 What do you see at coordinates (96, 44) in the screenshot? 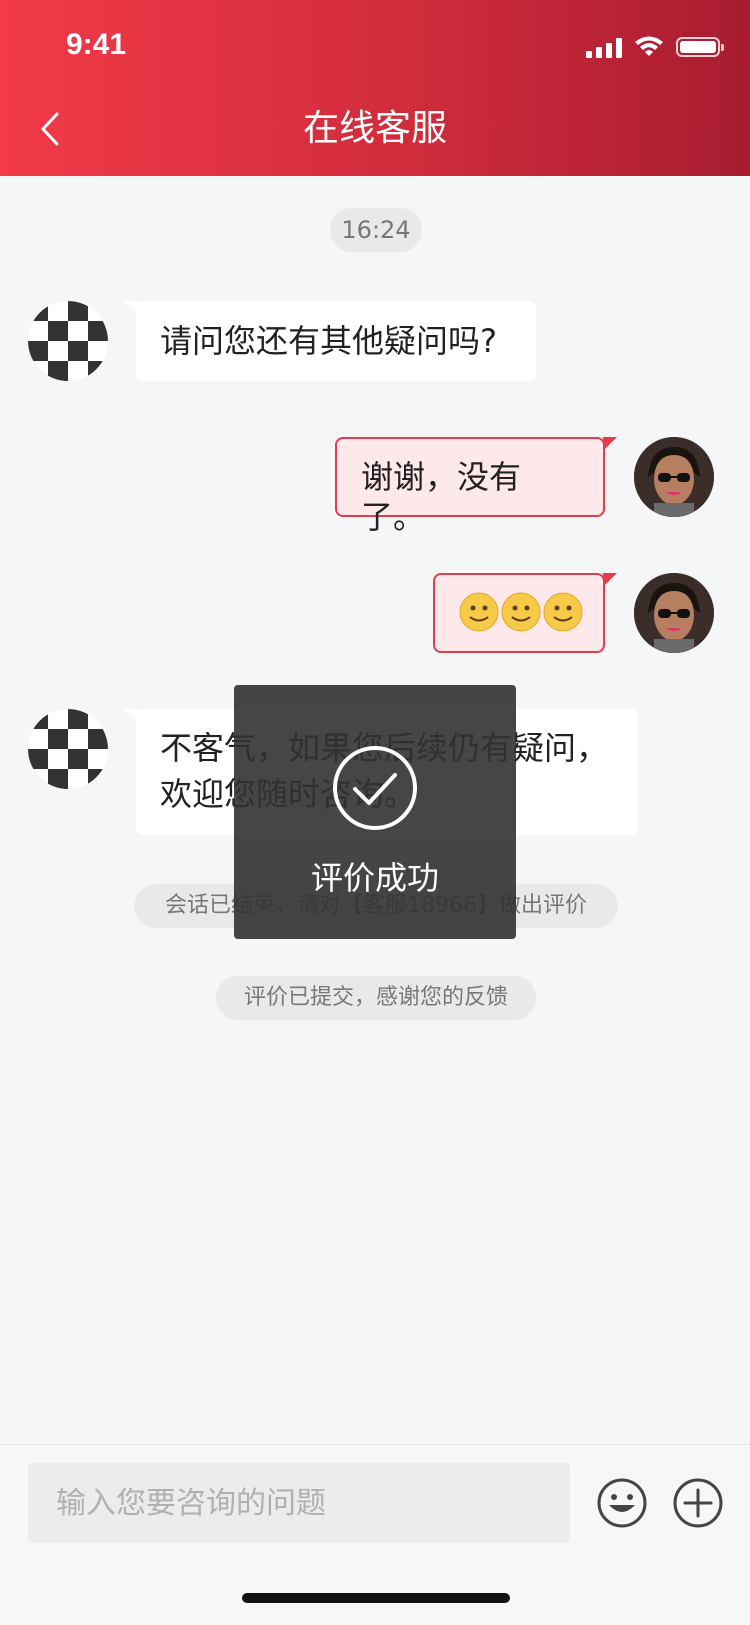
I see `status-time: 9:41` at bounding box center [96, 44].